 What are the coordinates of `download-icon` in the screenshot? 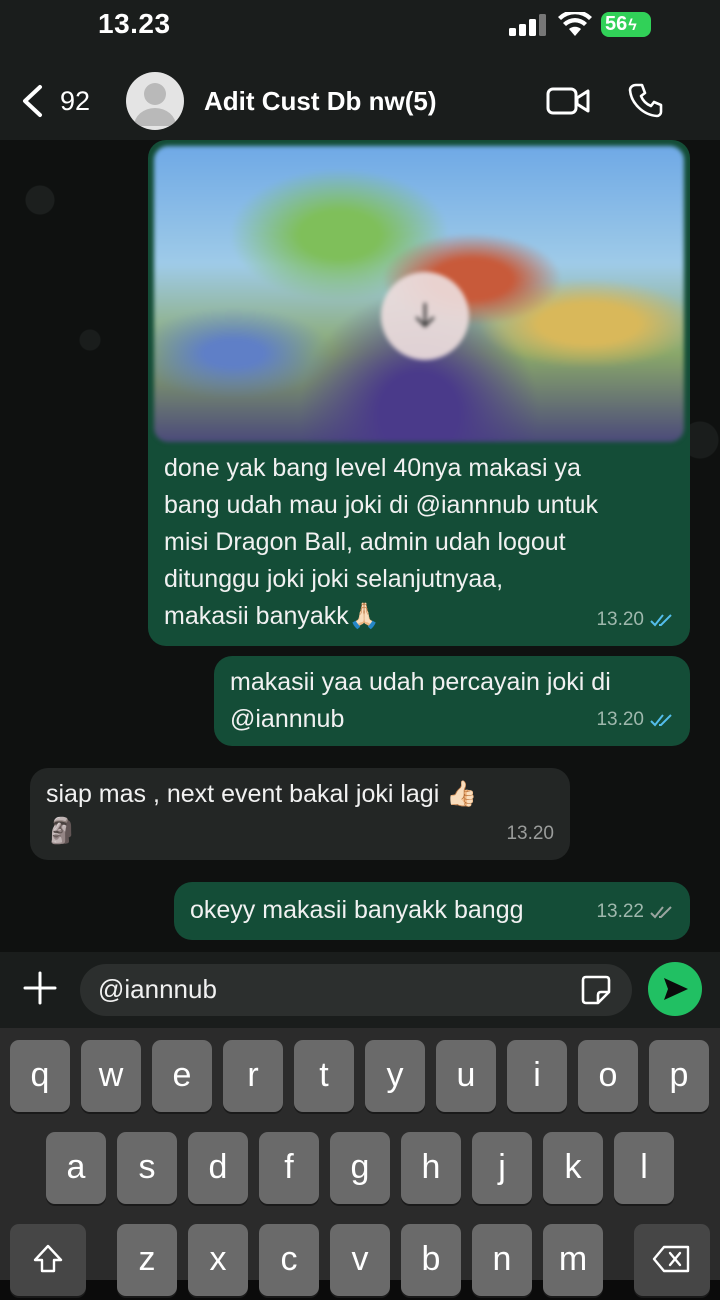 It's located at (425, 315).